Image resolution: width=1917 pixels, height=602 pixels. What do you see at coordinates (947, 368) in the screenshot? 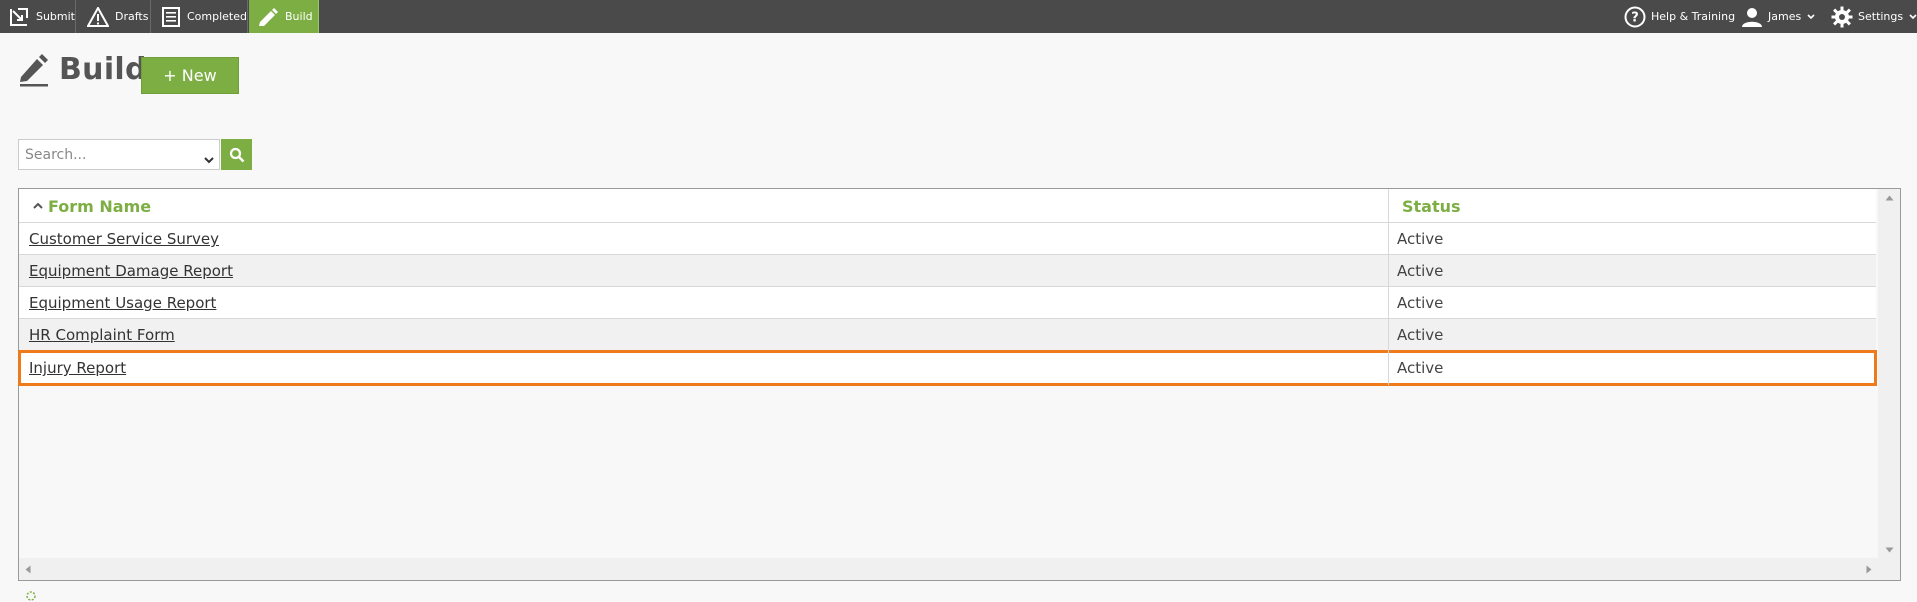
I see `table-row-selected: Injury Report Active` at bounding box center [947, 368].